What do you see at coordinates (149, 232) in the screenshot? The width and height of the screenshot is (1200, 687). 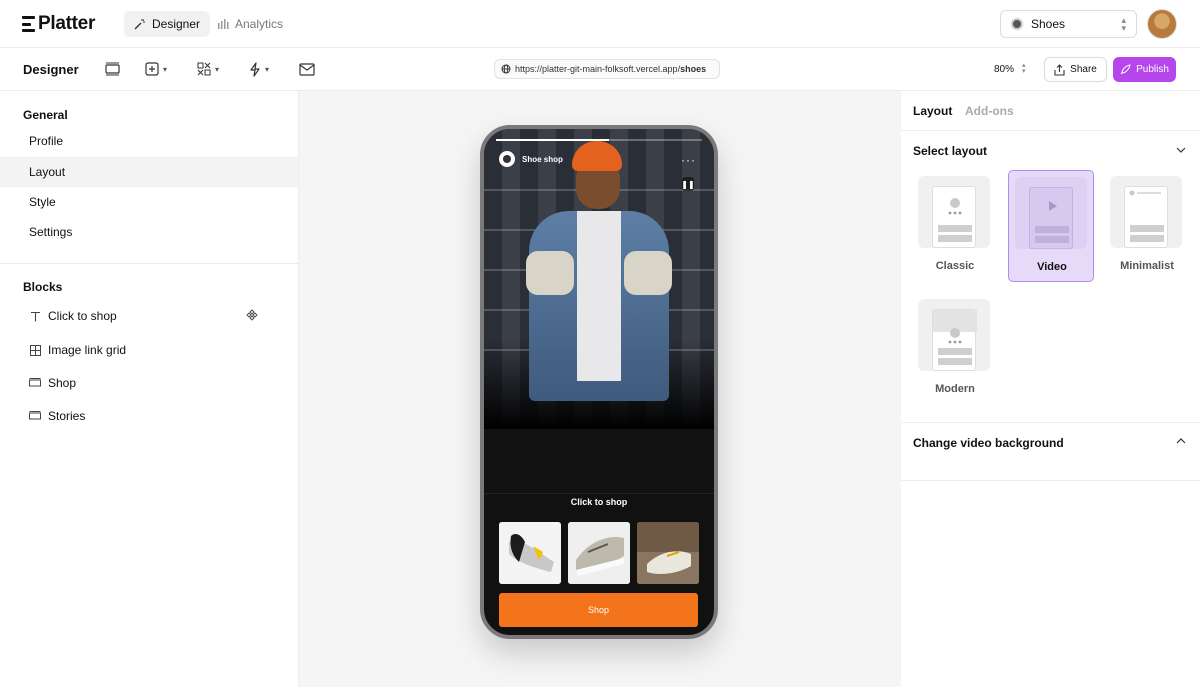 I see `sidebar-item-settings: Settings` at bounding box center [149, 232].